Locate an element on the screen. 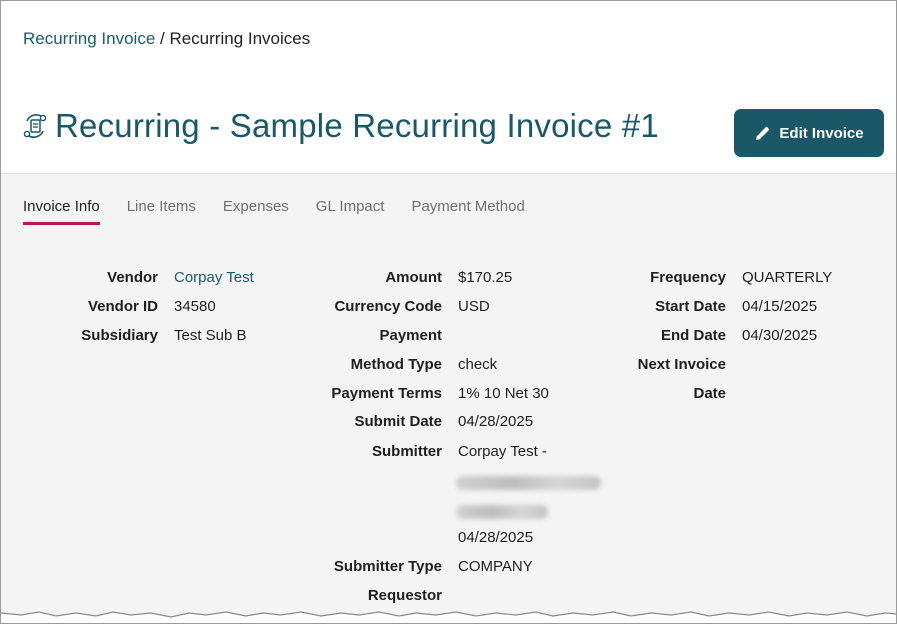 The width and height of the screenshot is (897, 624). frequency-value: QUARTERLY is located at coordinates (787, 277).